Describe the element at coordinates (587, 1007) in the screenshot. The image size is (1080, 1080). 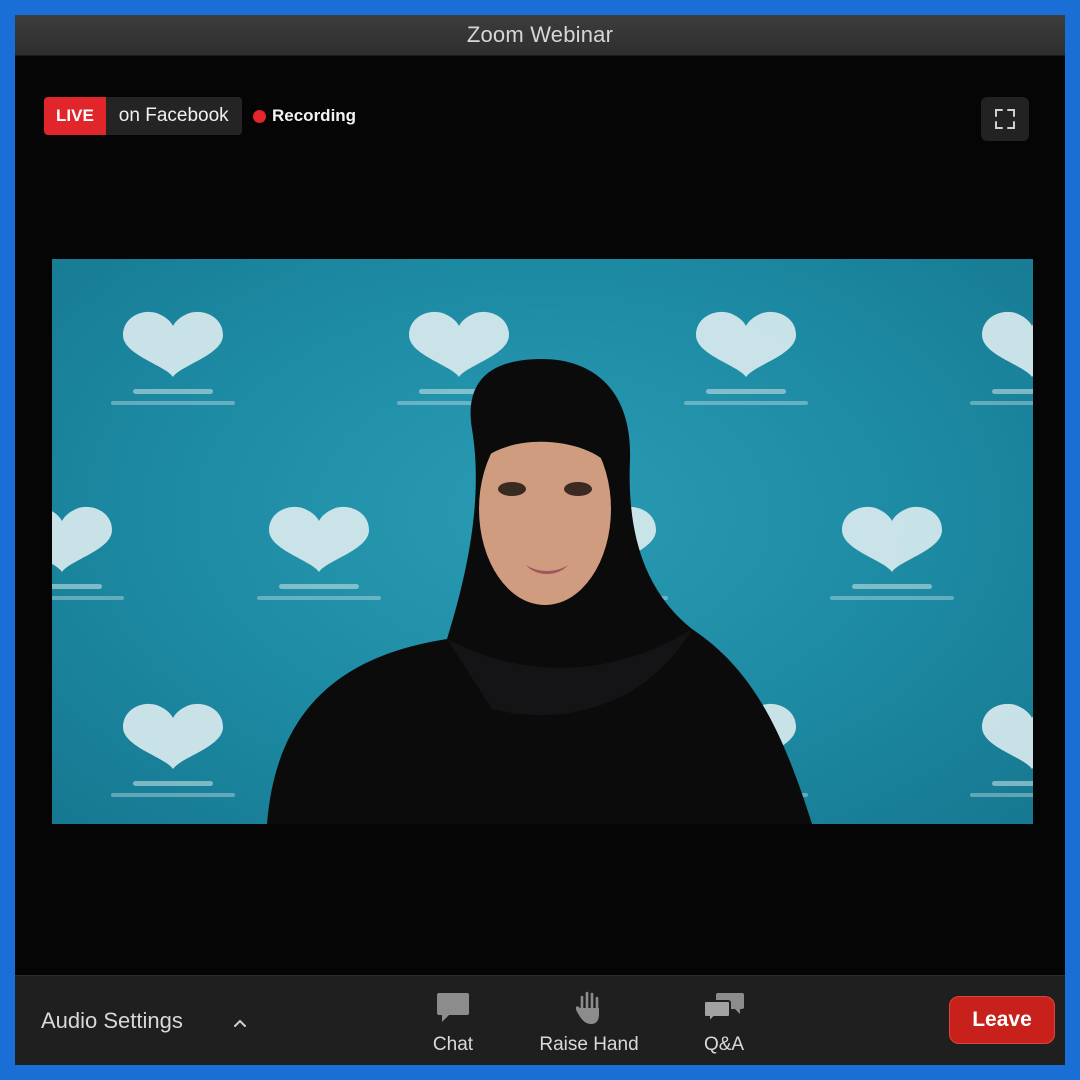
I see `hand-icon` at that location.